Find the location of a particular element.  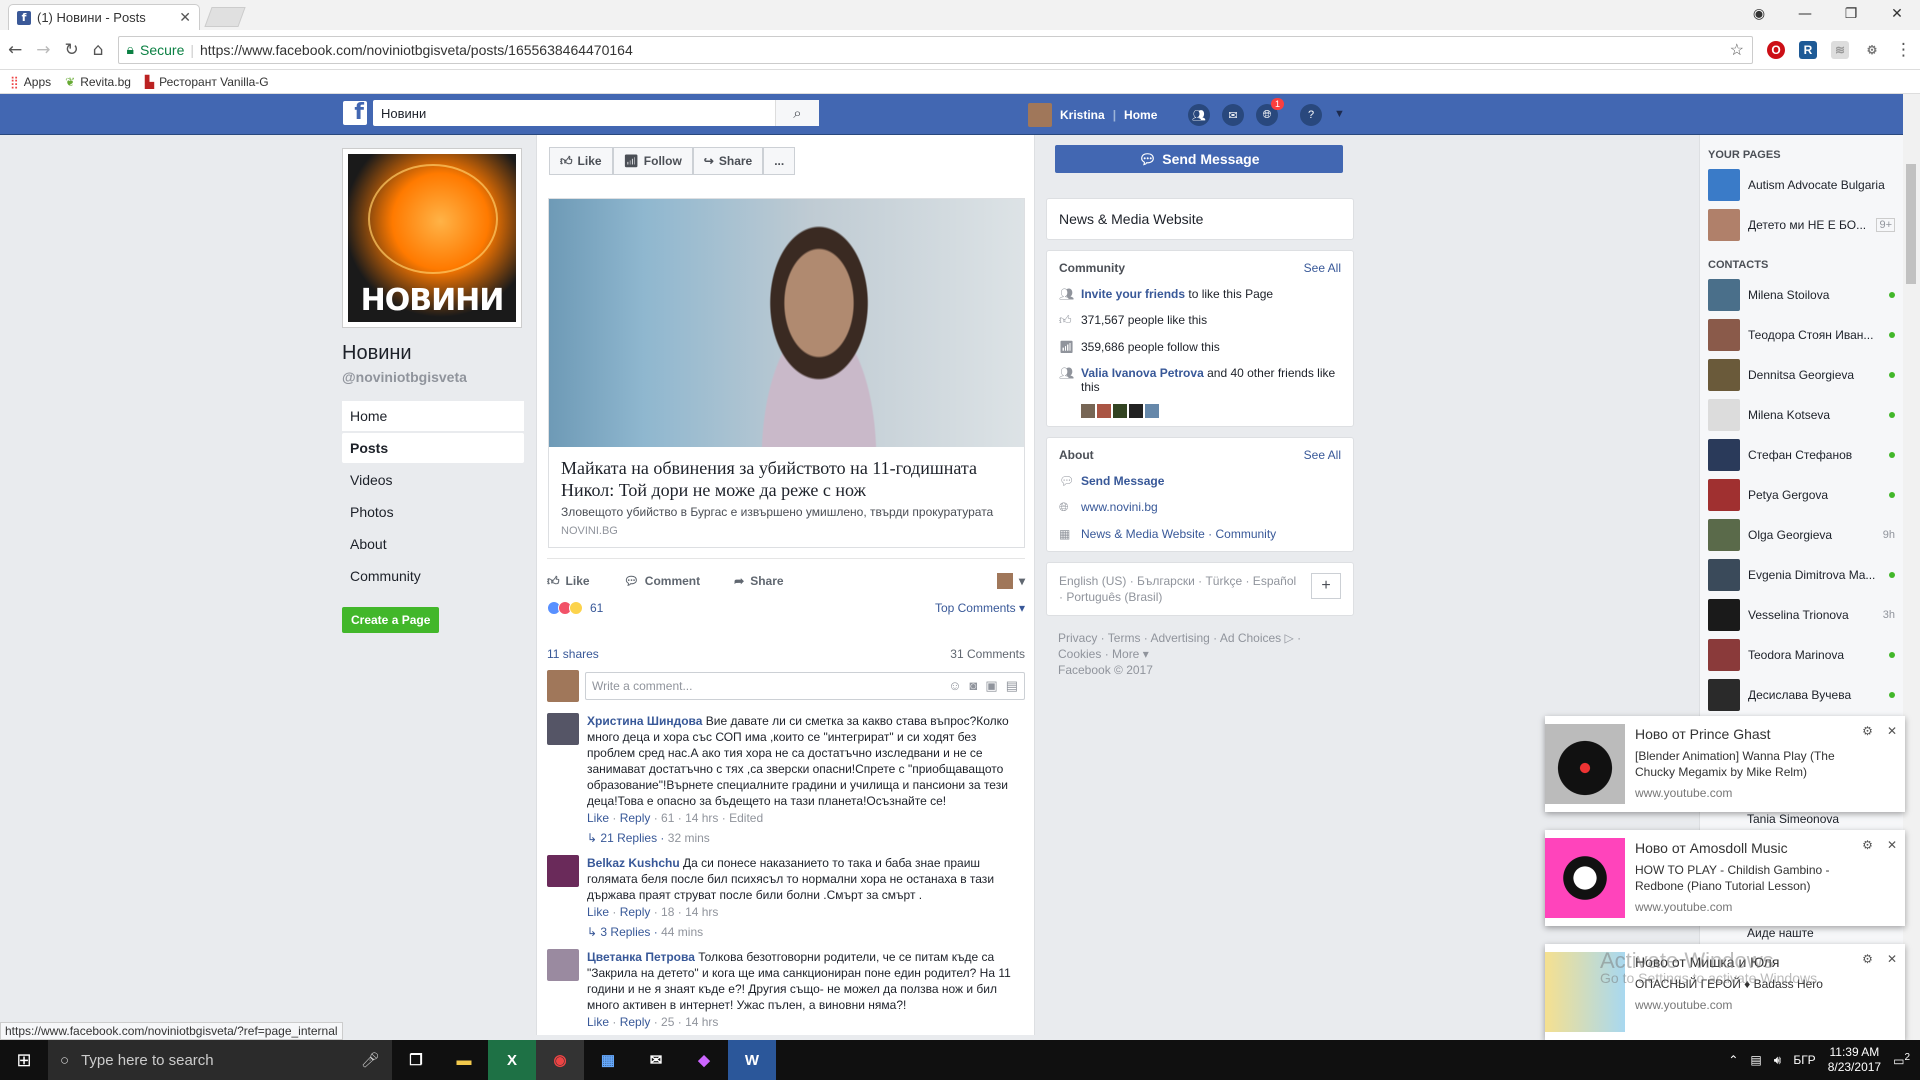

contact-item: Milena Kotseva is located at coordinates (1801, 415).